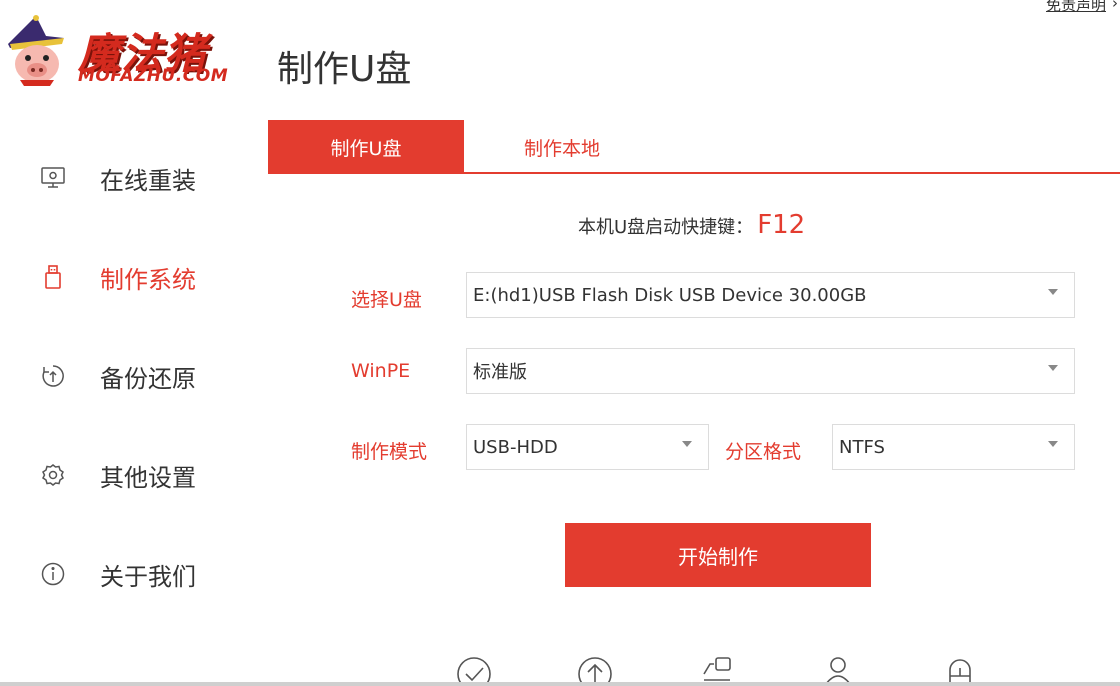  Describe the element at coordinates (562, 147) in the screenshot. I see `tab-make-local: 制作本地` at that location.